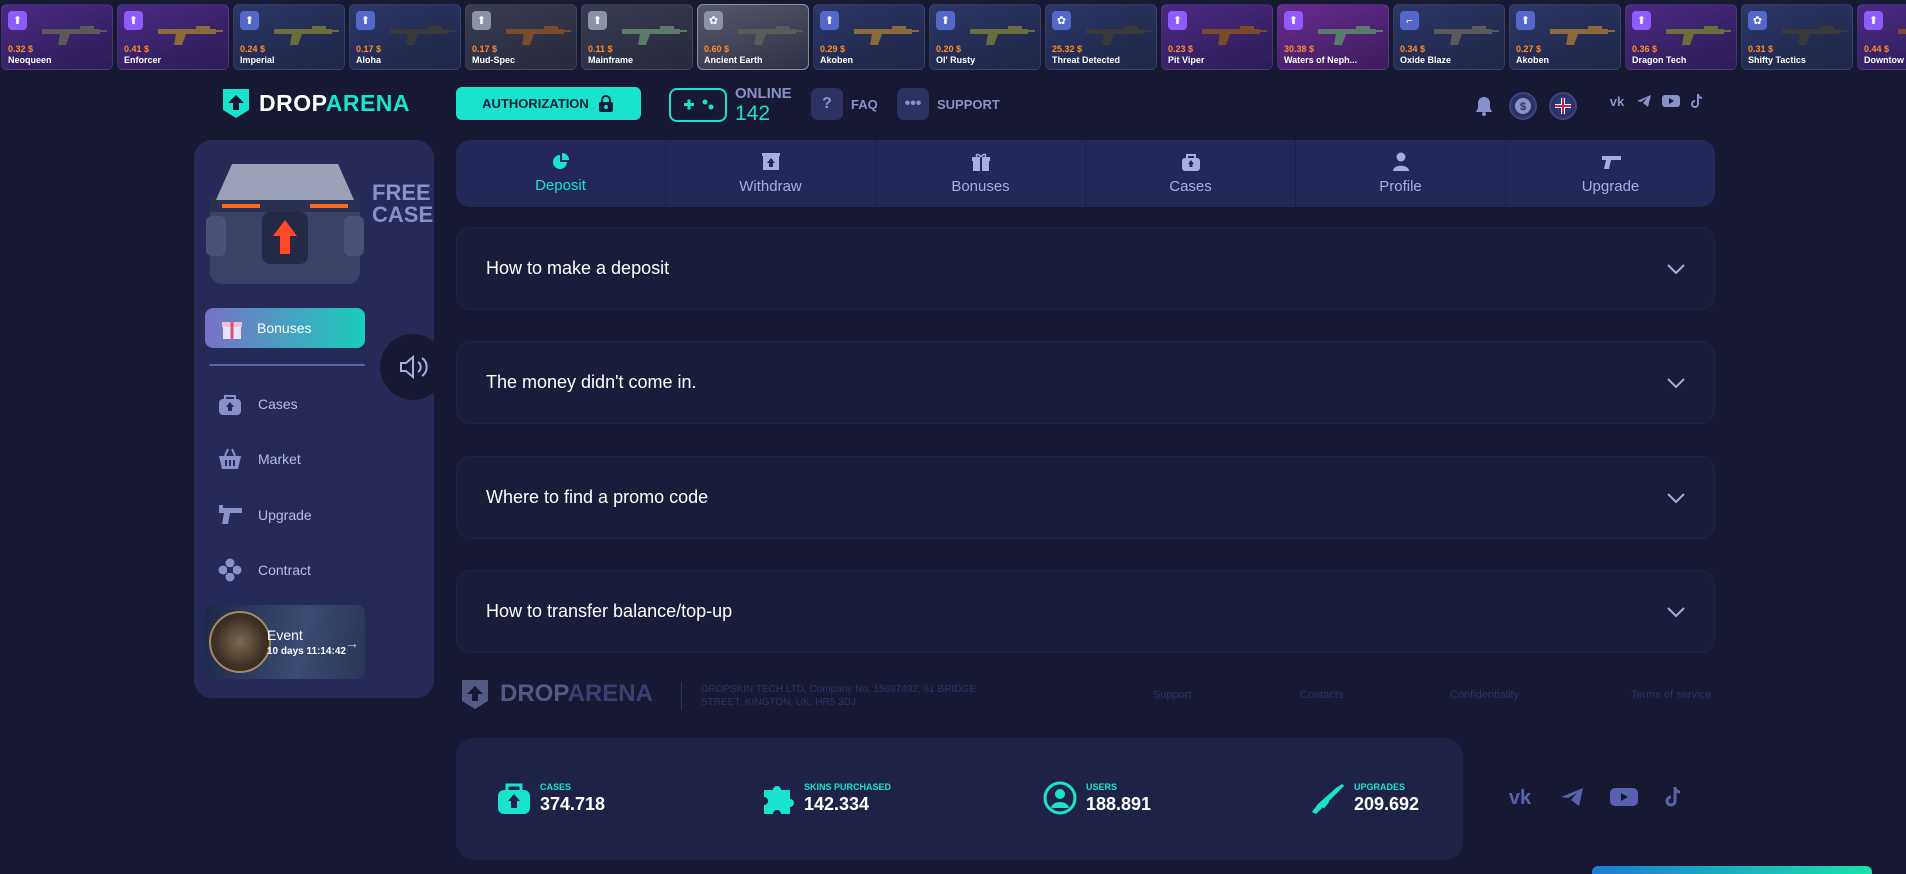  Describe the element at coordinates (605, 103) in the screenshot. I see `steam-lock-icon` at that location.